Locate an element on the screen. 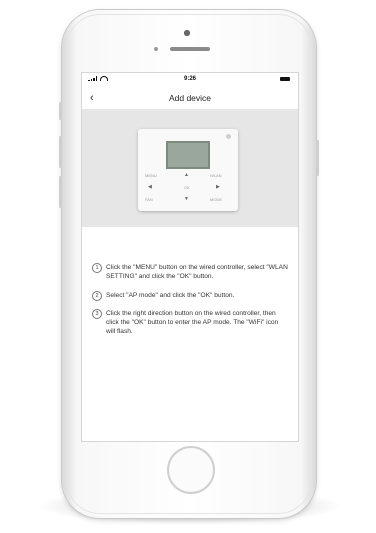  volume-up-button is located at coordinates (60, 152).